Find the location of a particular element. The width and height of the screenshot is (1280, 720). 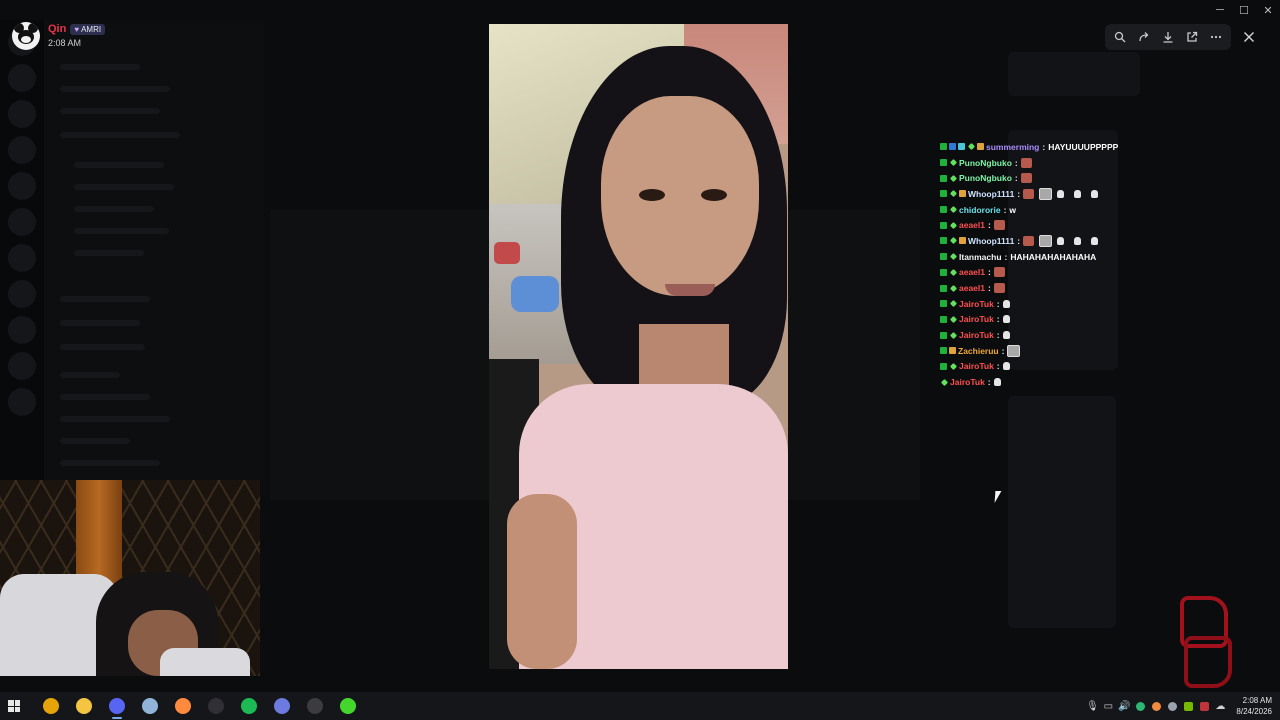

chat-username: Itanmachu is located at coordinates (980, 257).